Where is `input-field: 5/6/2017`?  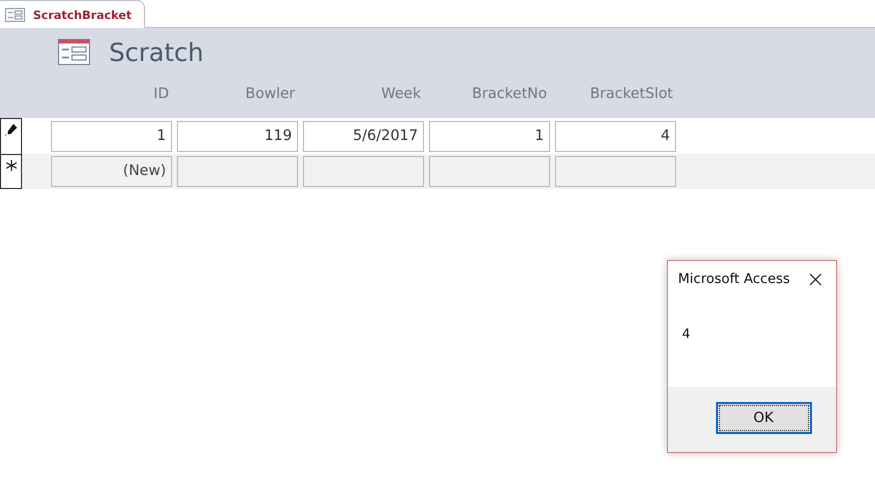 input-field: 5/6/2017 is located at coordinates (363, 136).